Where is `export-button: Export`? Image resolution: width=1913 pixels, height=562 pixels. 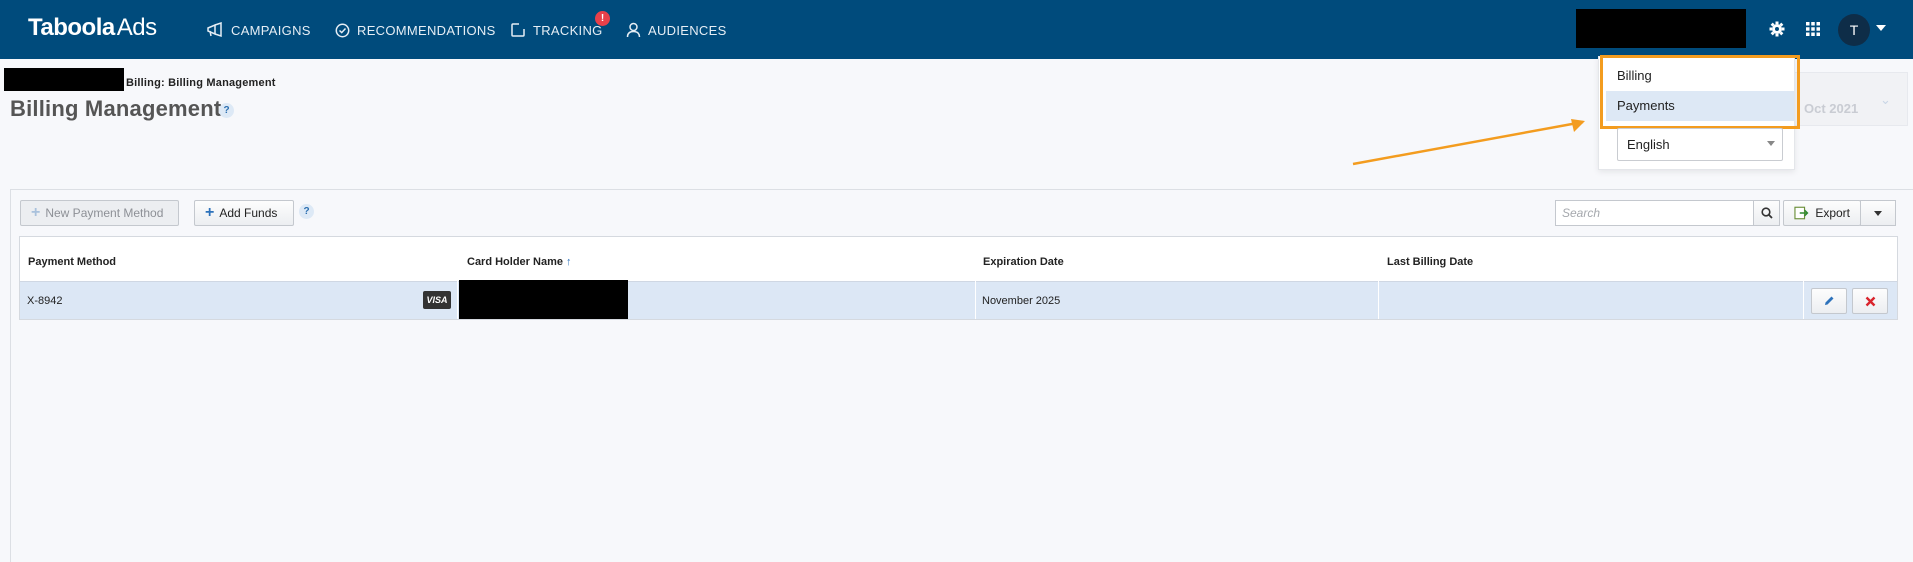
export-button: Export is located at coordinates (1822, 213).